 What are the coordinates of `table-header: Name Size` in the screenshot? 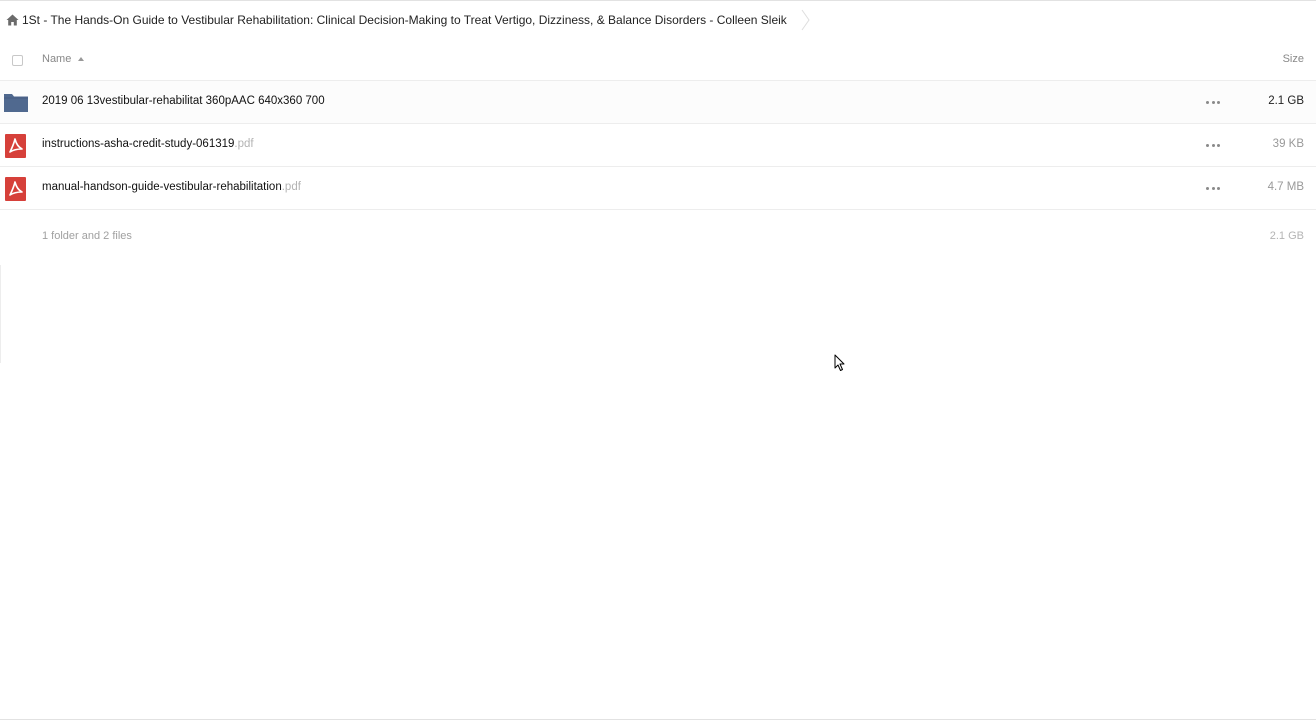 It's located at (658, 60).